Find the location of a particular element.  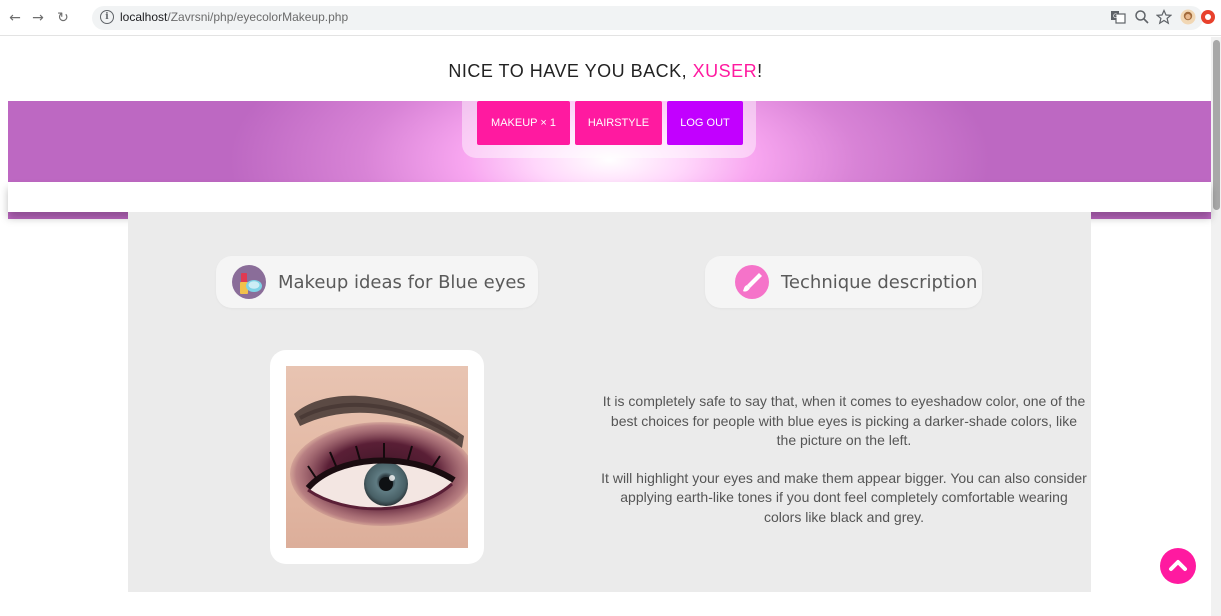

chevron-up-icon is located at coordinates (1178, 565).